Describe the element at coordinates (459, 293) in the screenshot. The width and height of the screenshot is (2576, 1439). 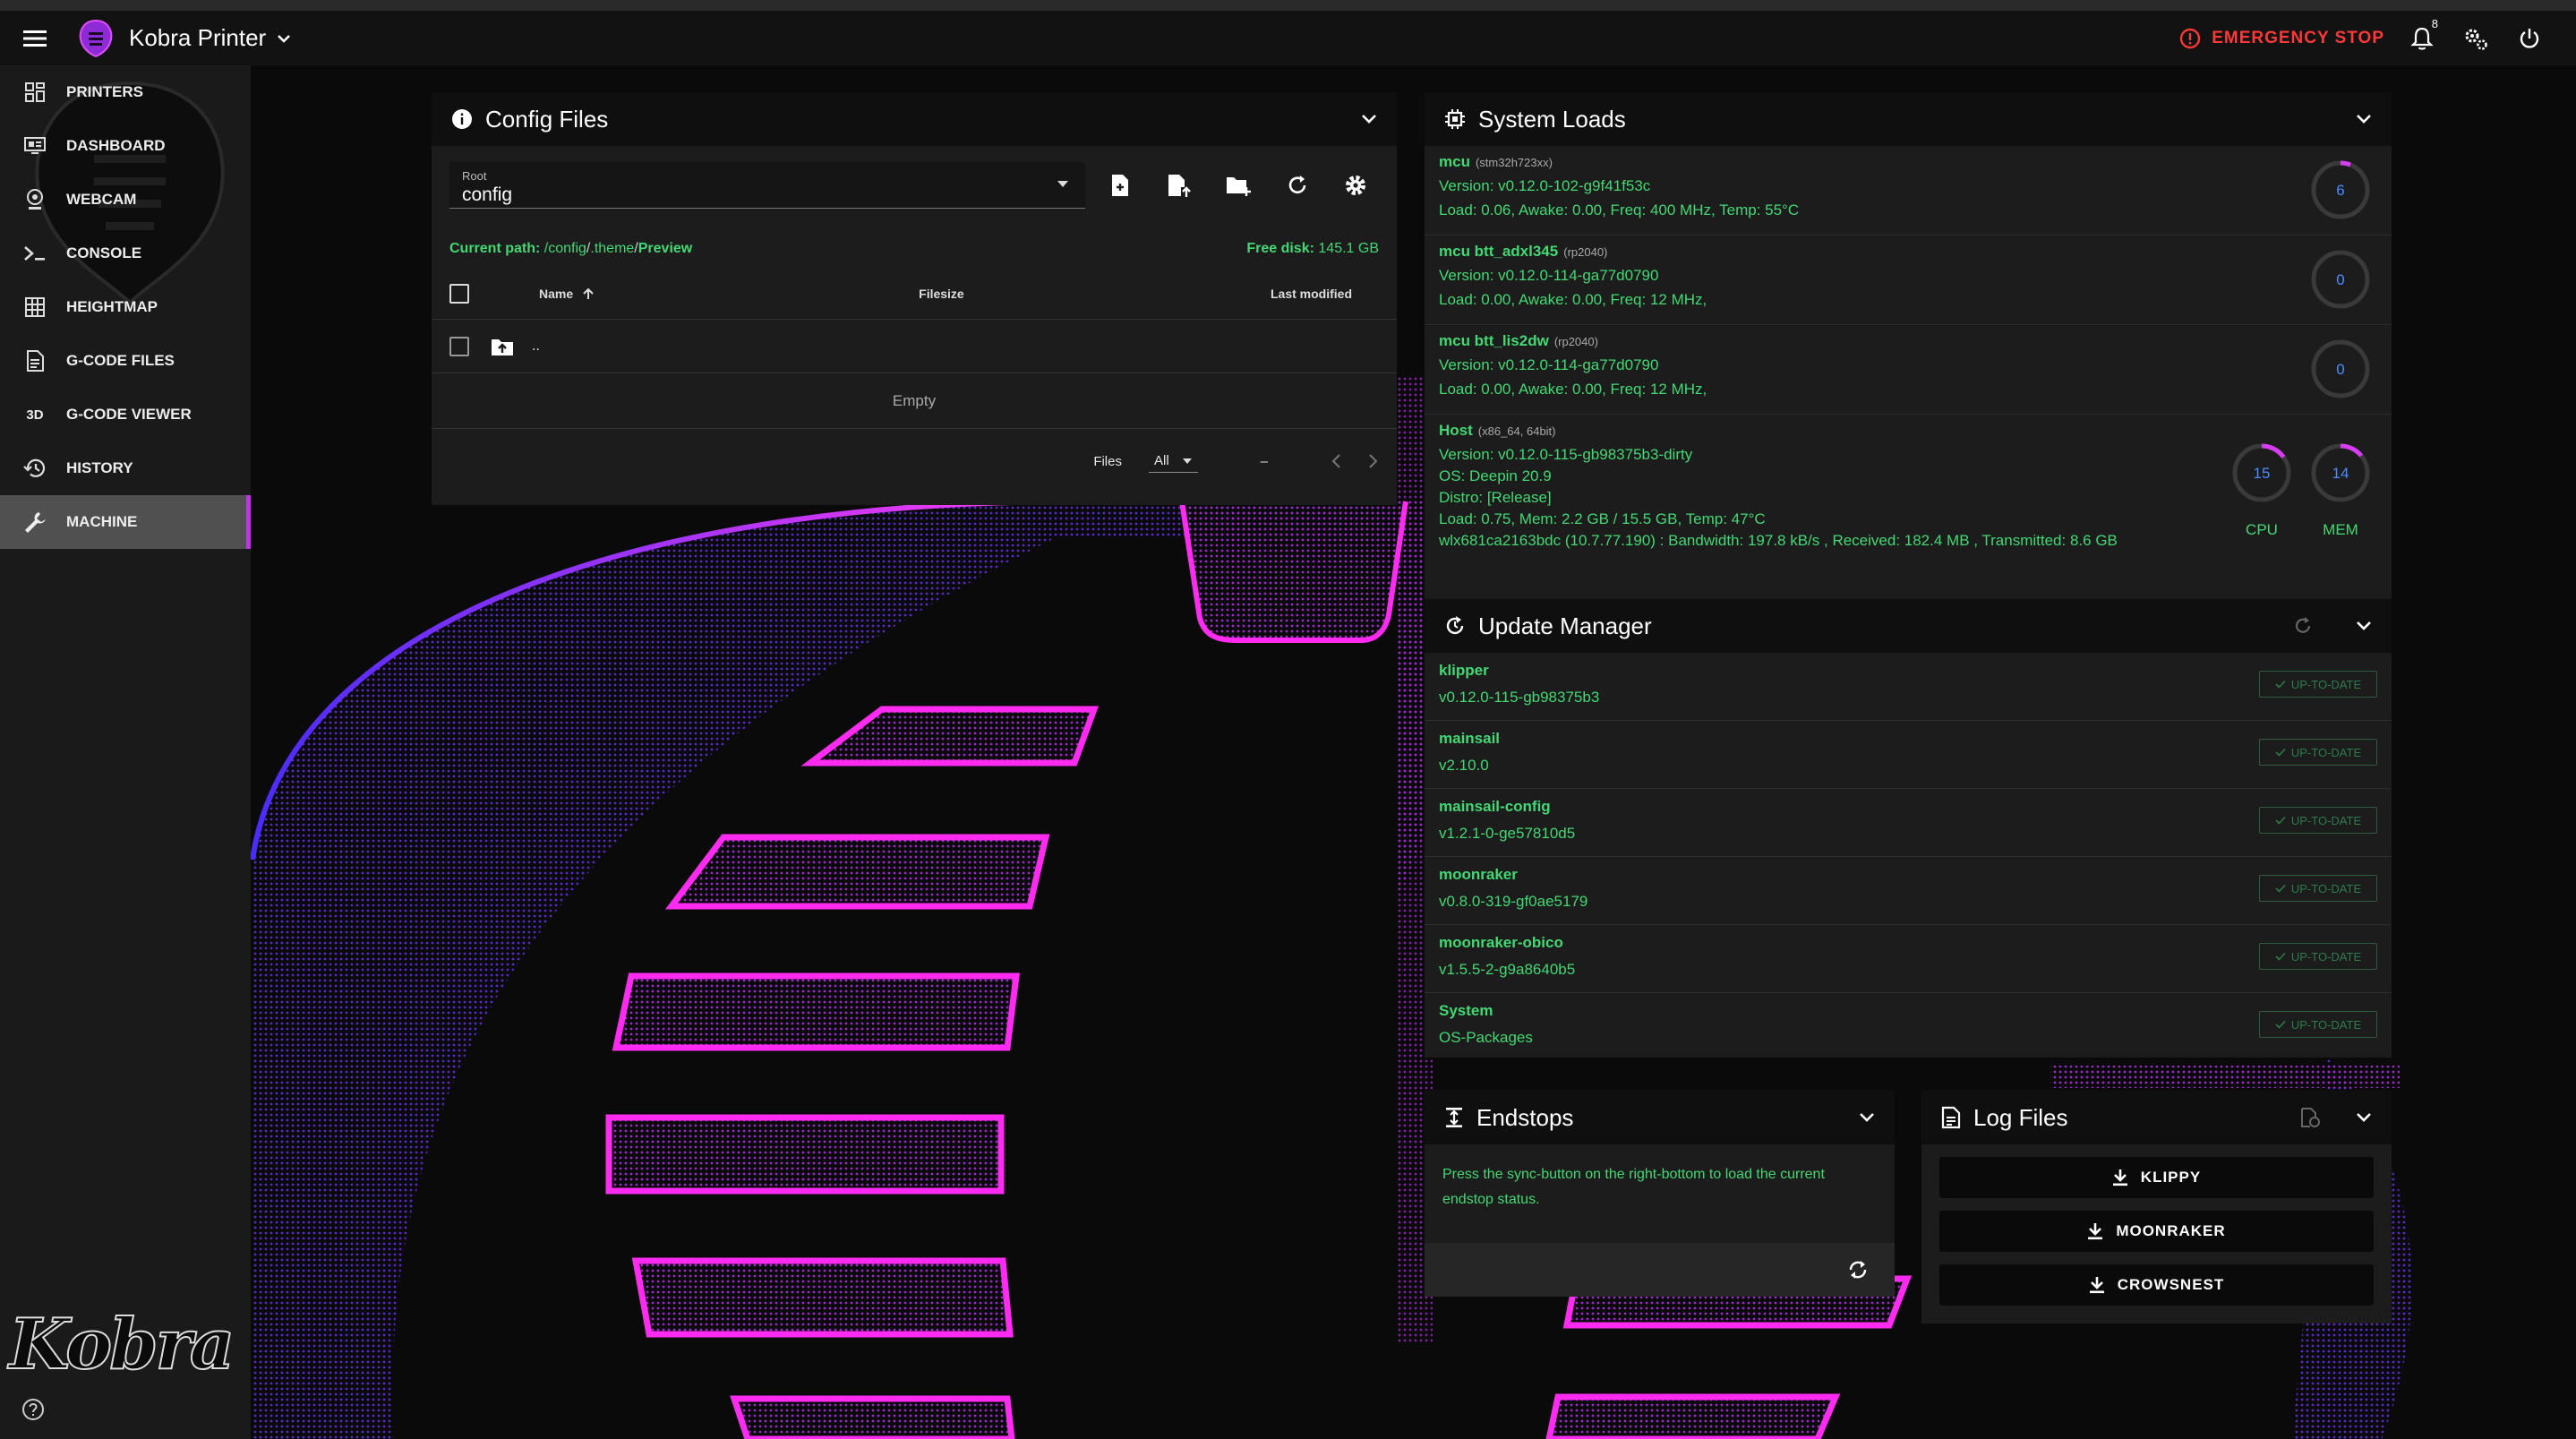
I see `select-all-checkbox` at that location.